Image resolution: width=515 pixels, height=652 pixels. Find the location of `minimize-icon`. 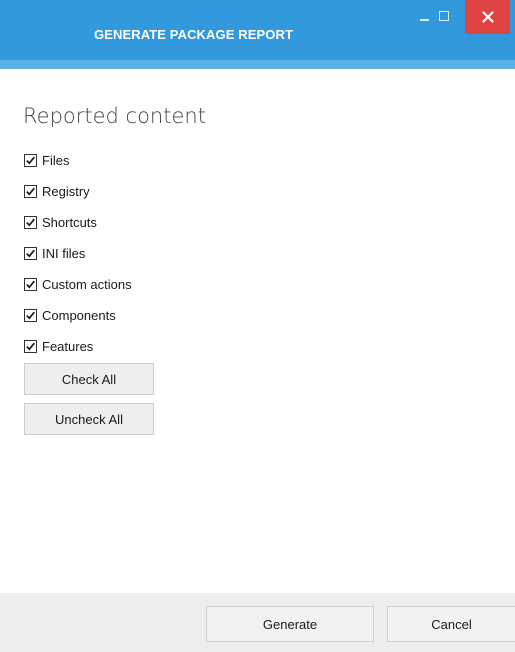

minimize-icon is located at coordinates (424, 20).